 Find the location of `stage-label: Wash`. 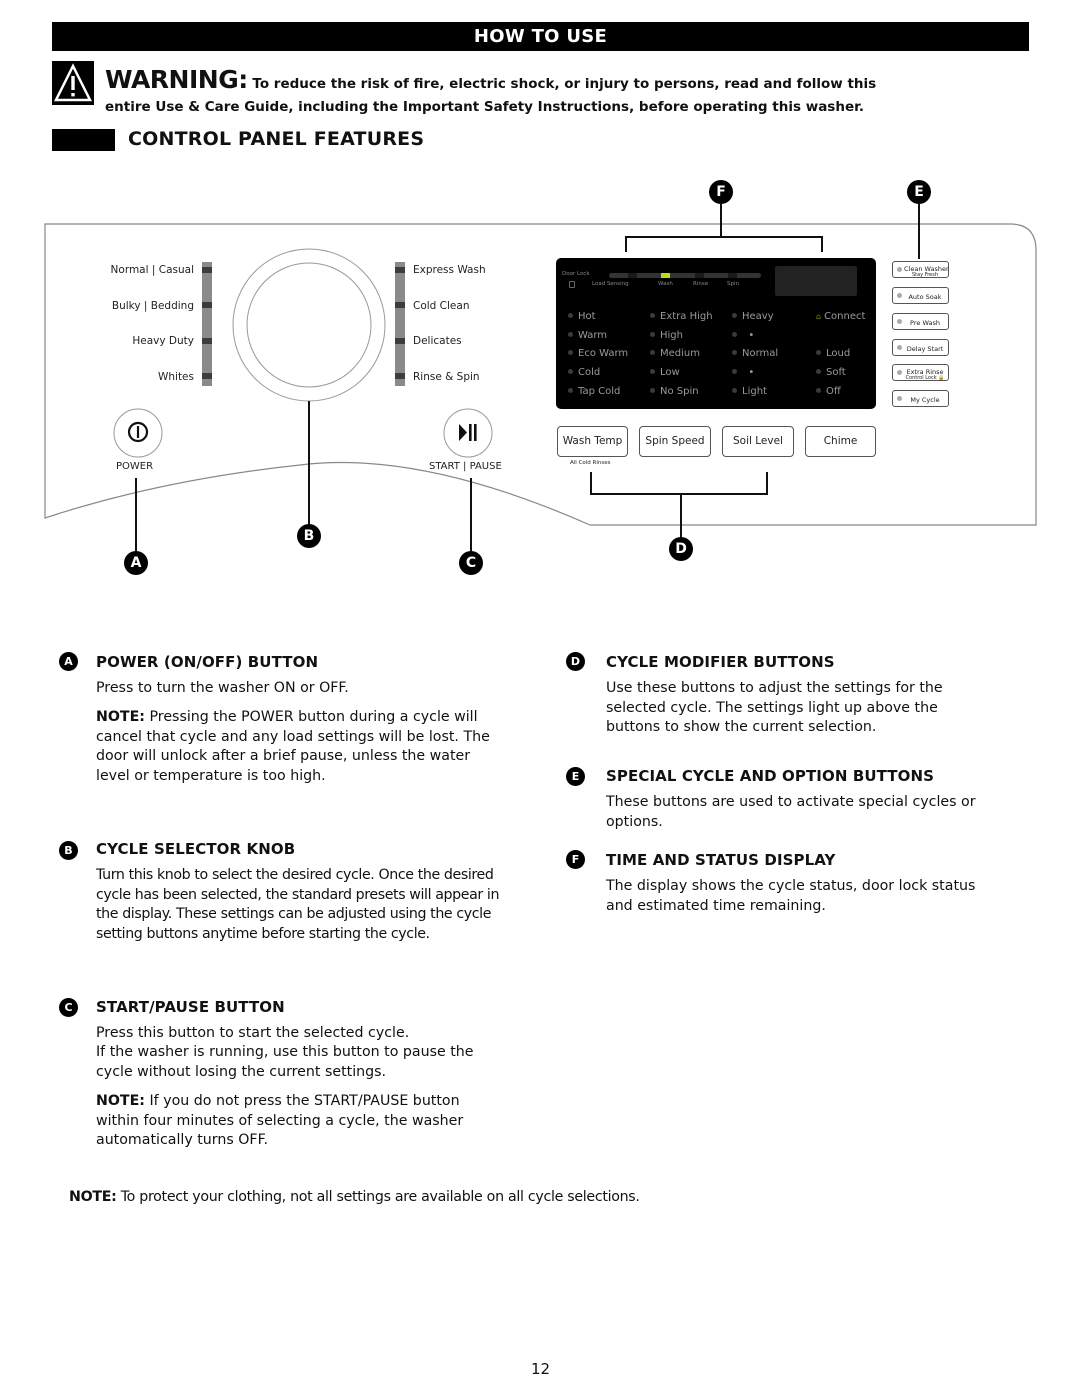

stage-label: Wash is located at coordinates (665, 284).